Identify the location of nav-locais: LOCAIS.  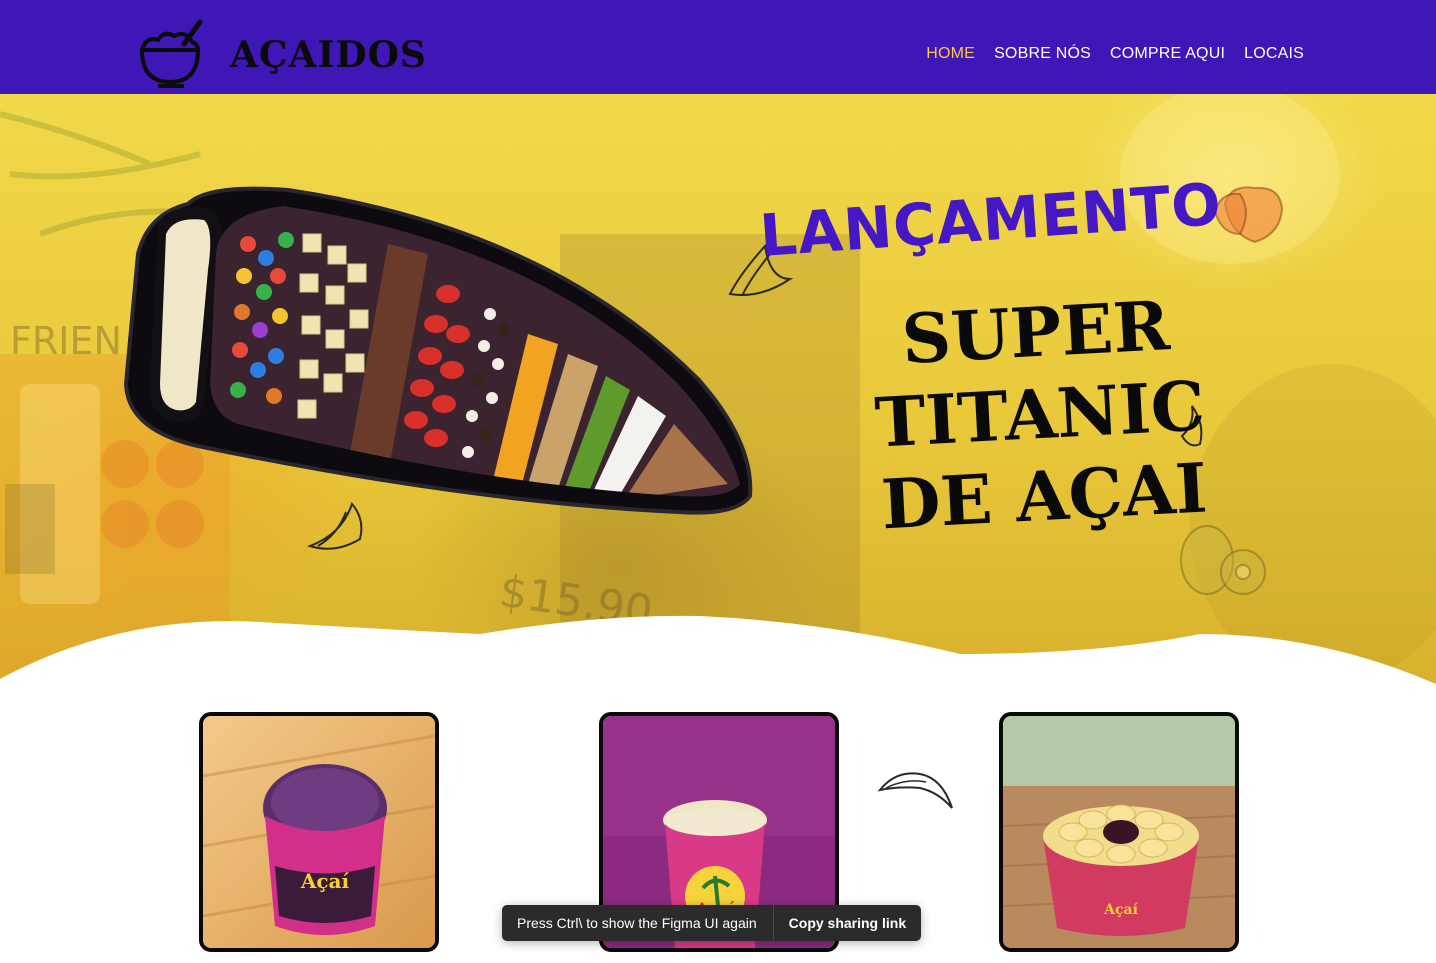
(1274, 54).